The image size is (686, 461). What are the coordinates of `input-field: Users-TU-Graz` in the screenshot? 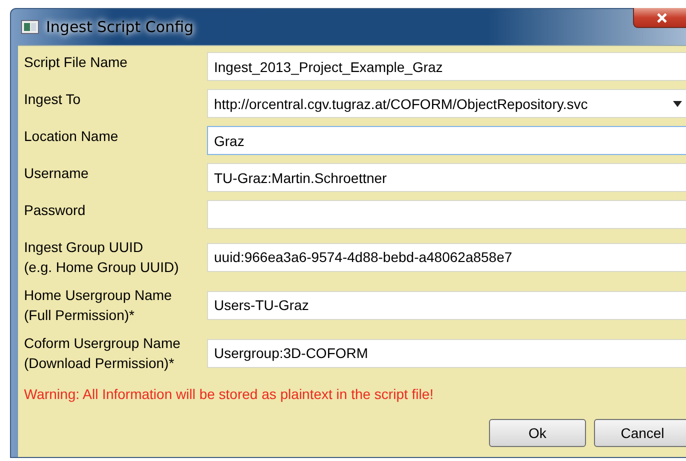 It's located at (446, 305).